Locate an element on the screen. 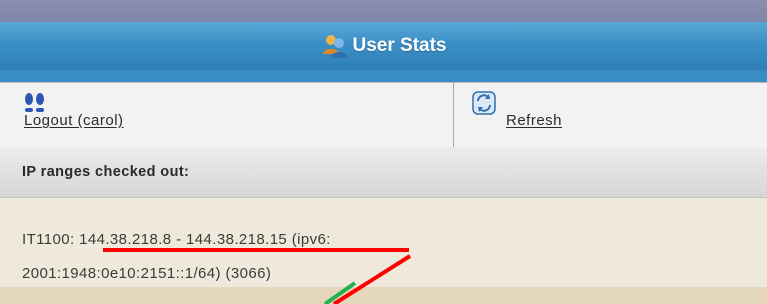 This screenshot has width=767, height=304. refresh-link: Refresh is located at coordinates (534, 120).